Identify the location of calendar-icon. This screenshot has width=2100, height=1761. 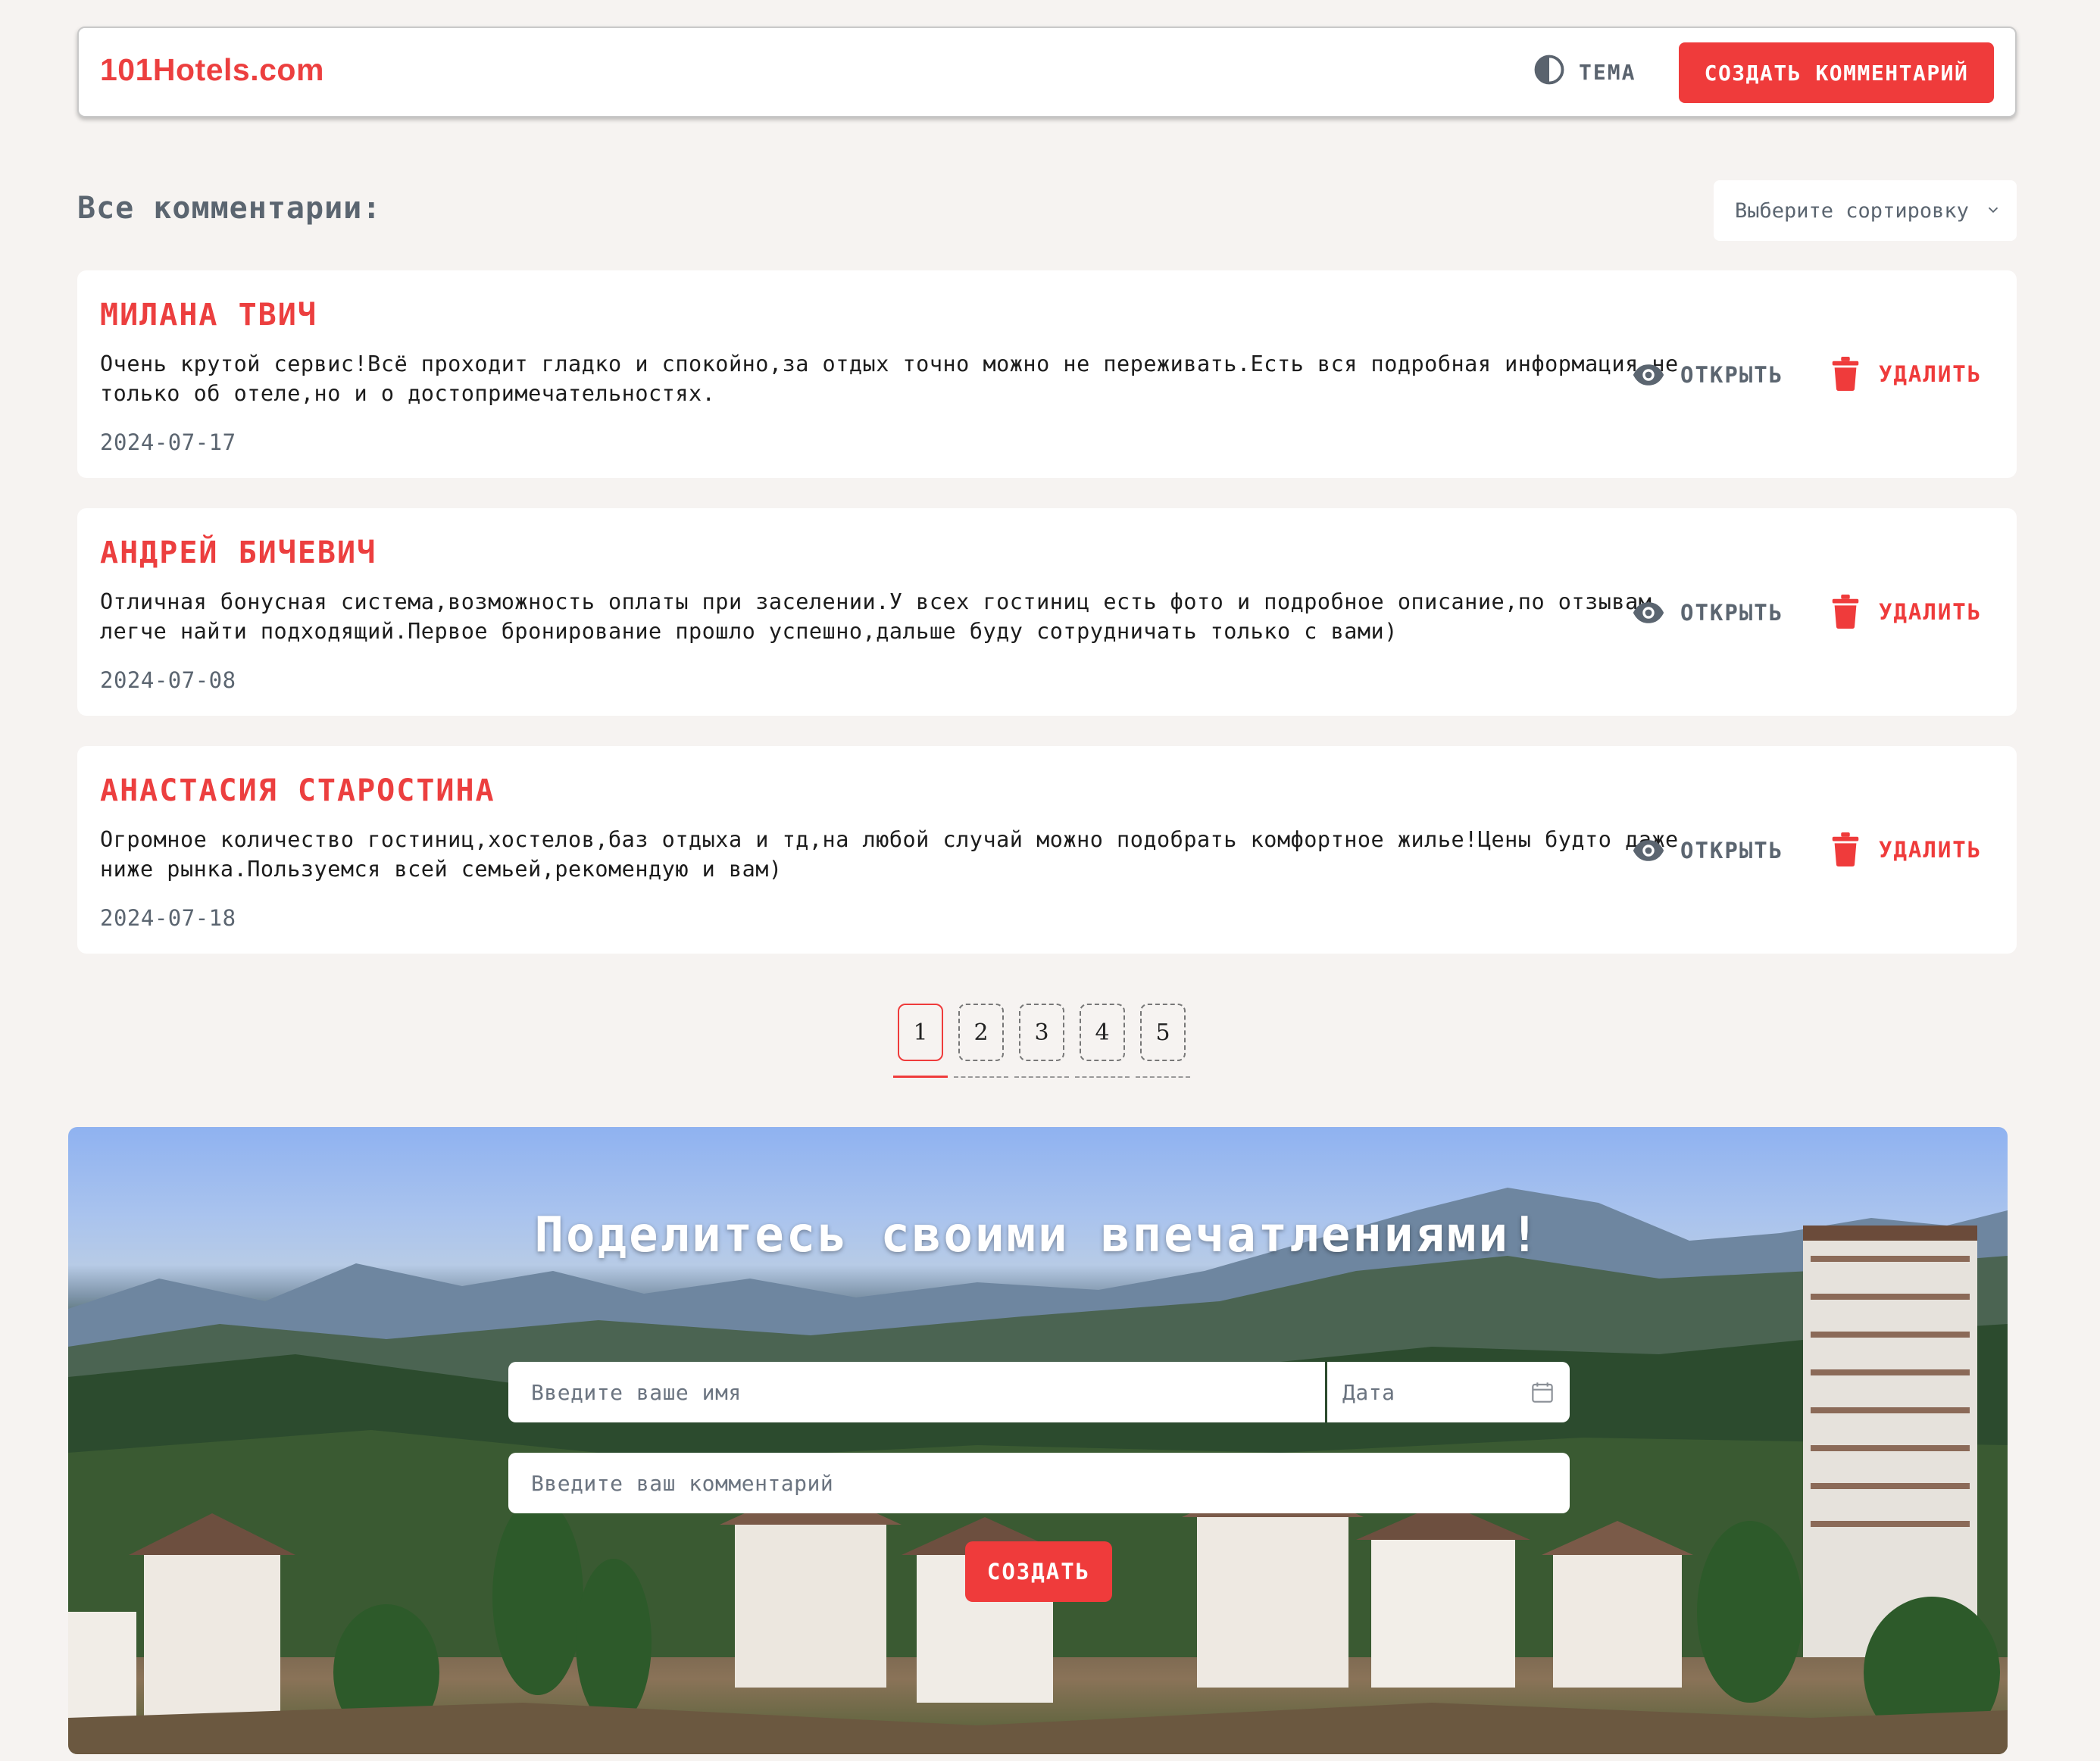
(1542, 1392).